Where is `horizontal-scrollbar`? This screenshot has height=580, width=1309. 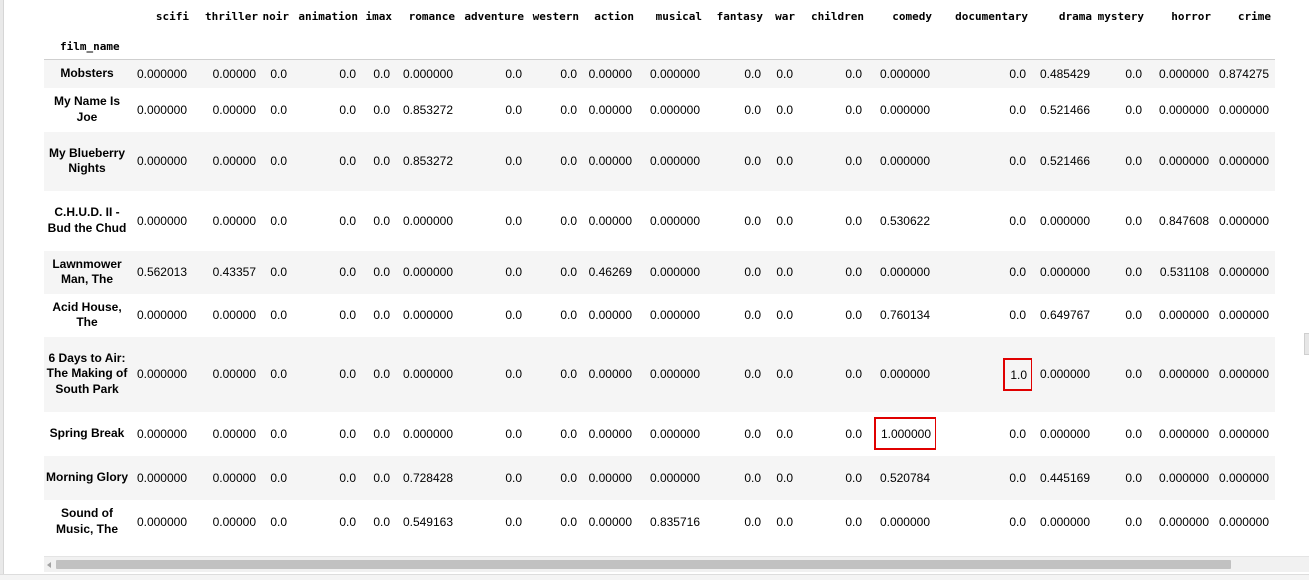
horizontal-scrollbar is located at coordinates (676, 564).